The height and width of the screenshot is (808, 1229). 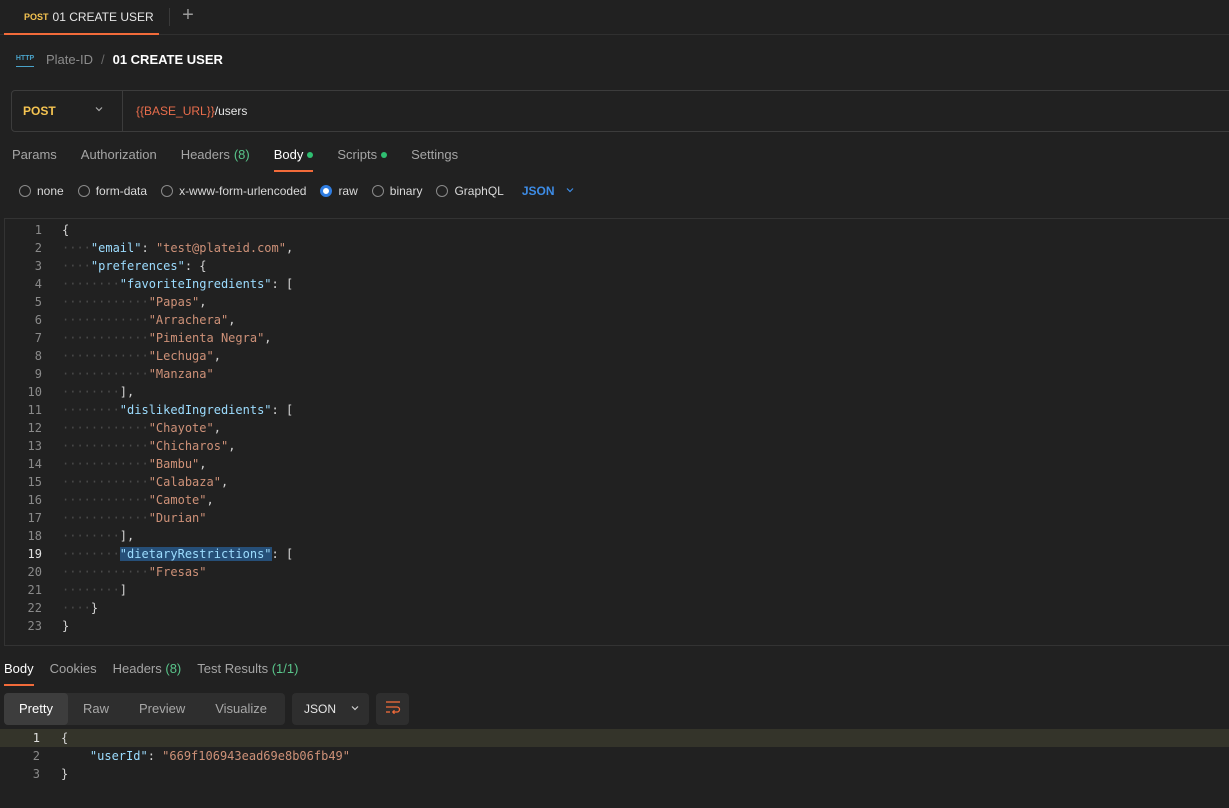 I want to click on code-text: ············"Arrachera",, so click(x=149, y=320).